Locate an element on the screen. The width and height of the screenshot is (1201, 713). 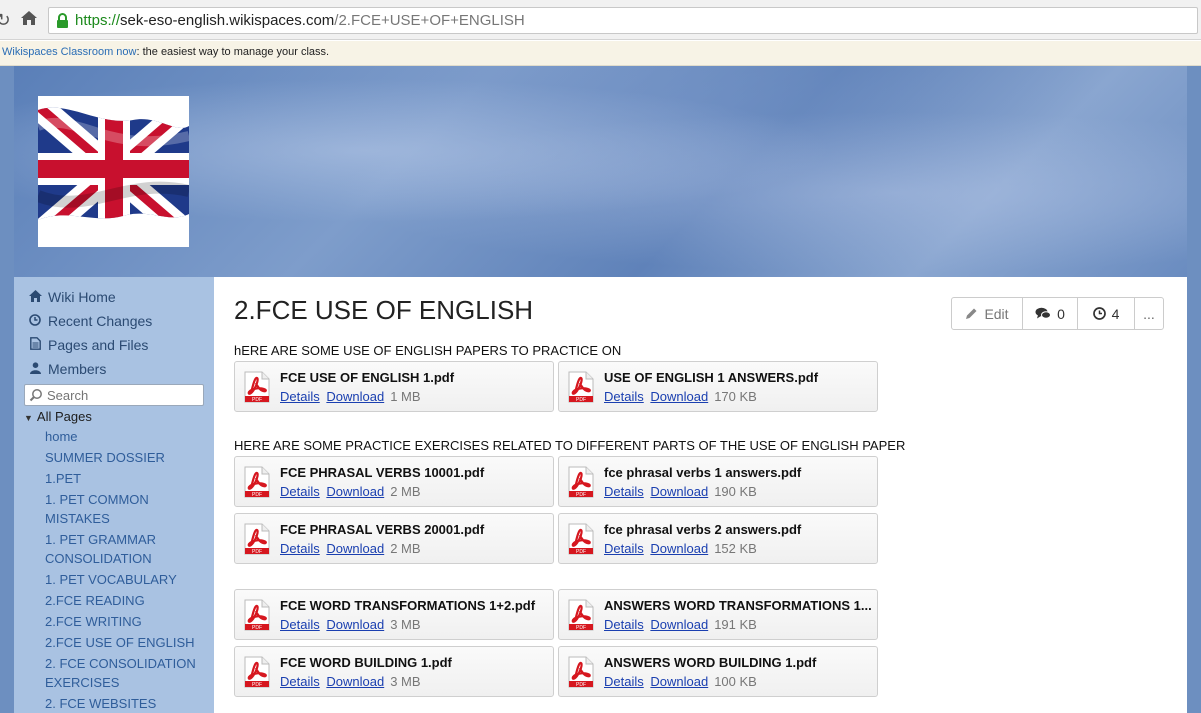
file-name: ANSWERS WORD BUILDING 1.pdf is located at coordinates (739, 662).